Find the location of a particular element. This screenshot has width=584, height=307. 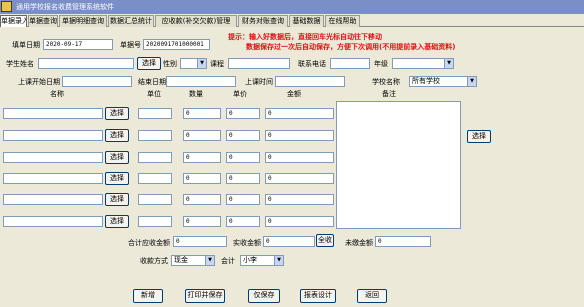

tab-help: 在线帮助 is located at coordinates (342, 21).